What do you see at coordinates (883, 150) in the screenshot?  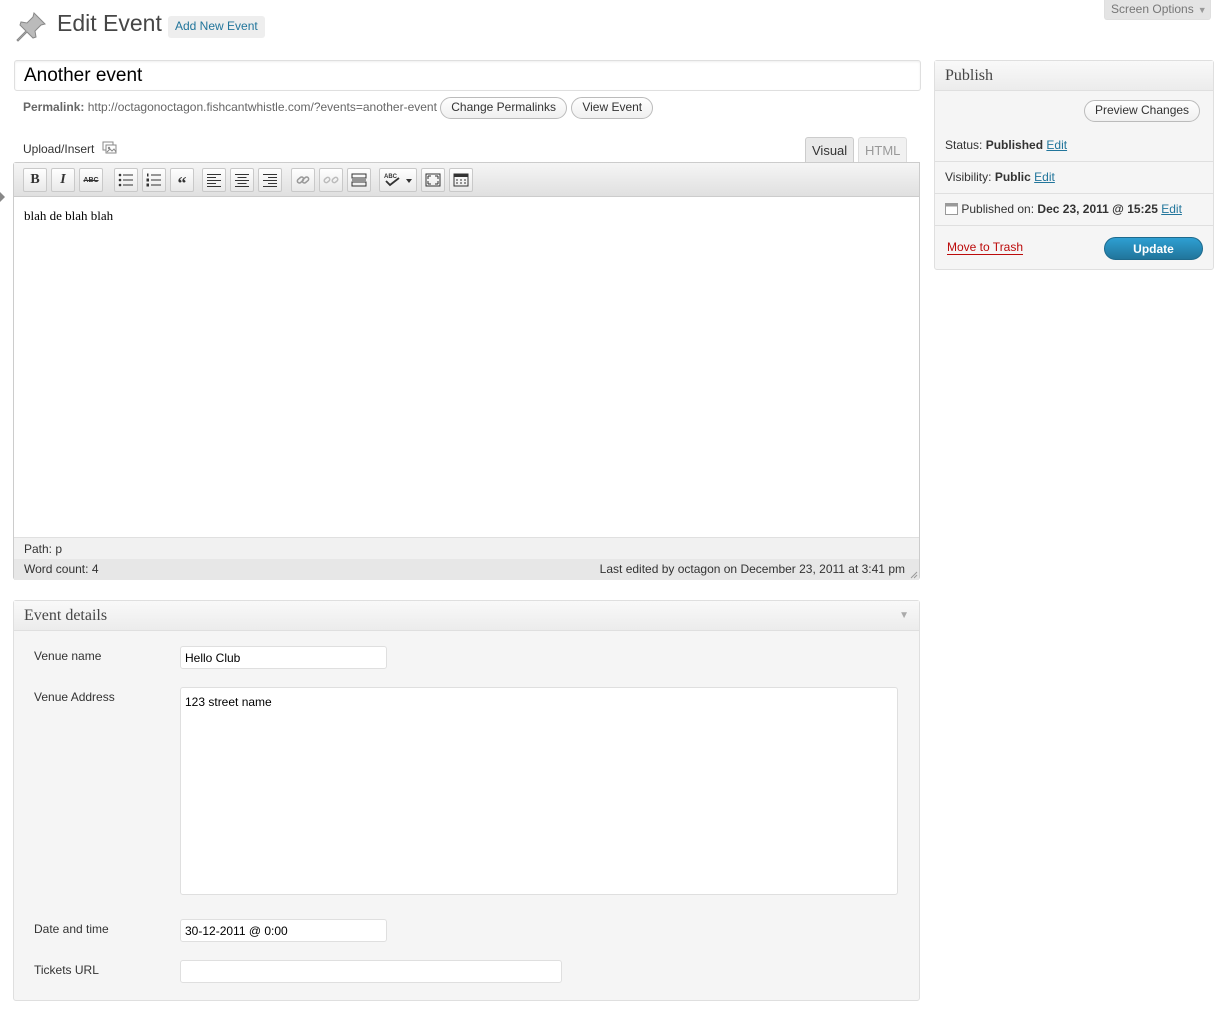 I see `tab-html: HTML` at bounding box center [883, 150].